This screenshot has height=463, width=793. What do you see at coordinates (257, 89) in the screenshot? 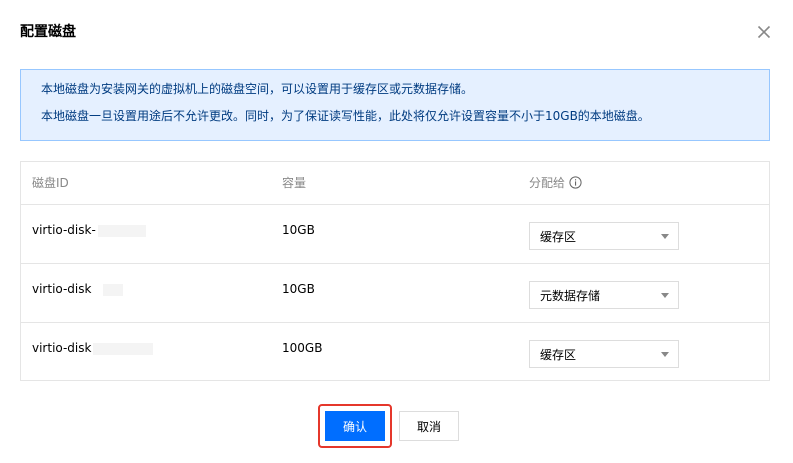
I see `notice-line-1: 本地磁盘为安装网关的虚拟机上的磁盘空间，可以设置用于缓存区或元数据存储。` at bounding box center [257, 89].